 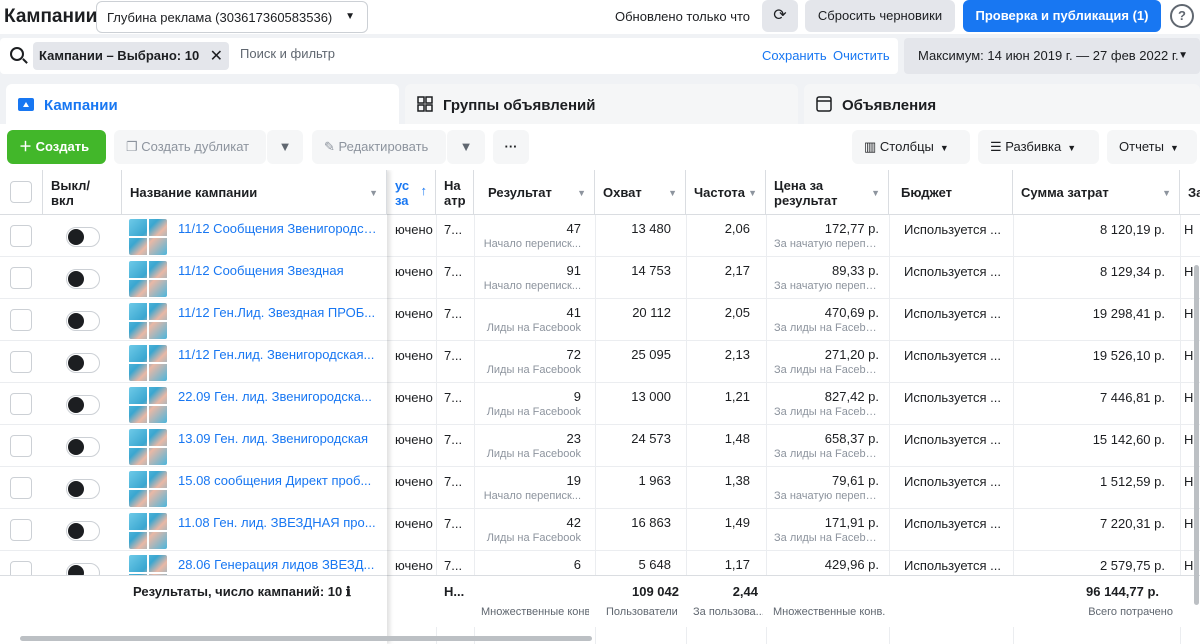 I want to click on column-header-toggle: Выкл/ вкл, so click(x=82, y=192).